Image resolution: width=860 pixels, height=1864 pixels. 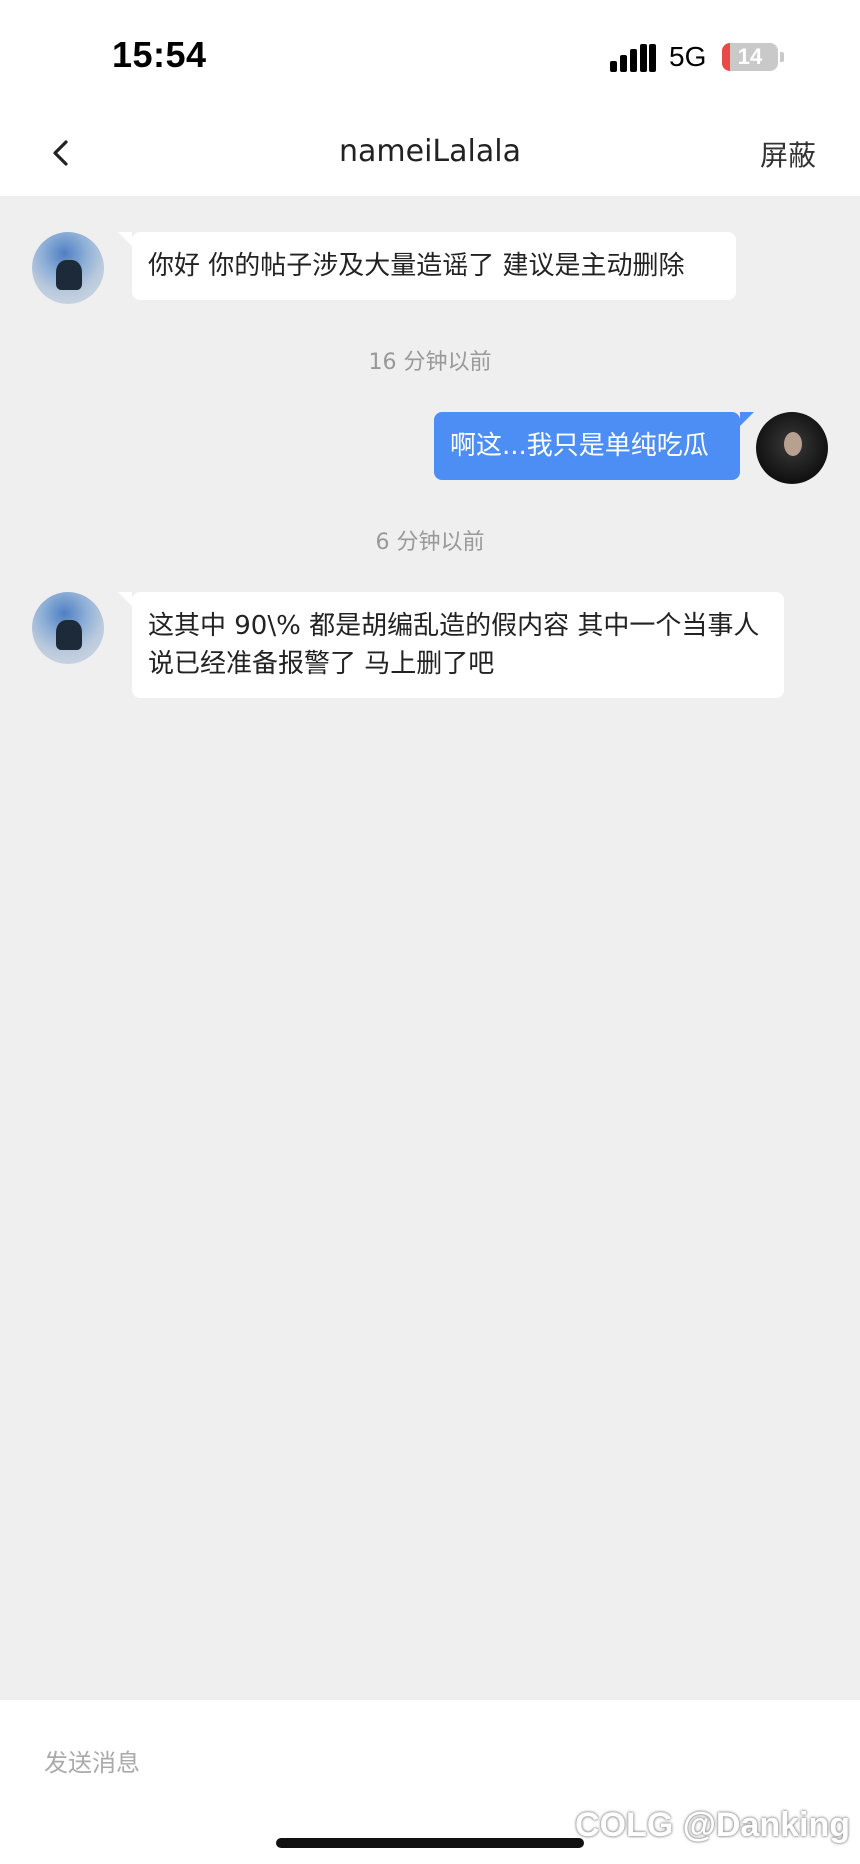 I want to click on user-avatar, so click(x=792, y=448).